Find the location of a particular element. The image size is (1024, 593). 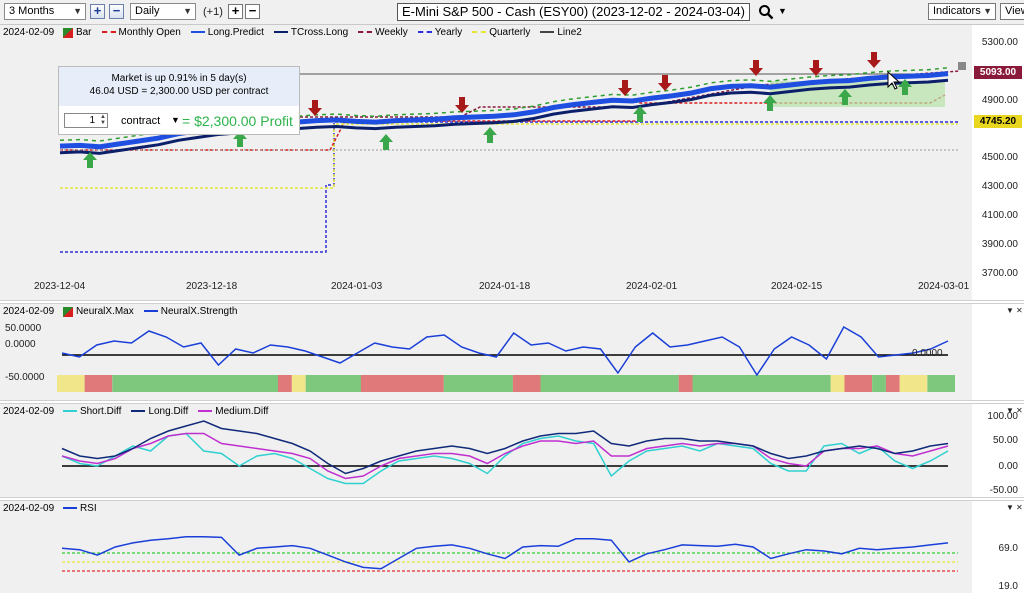

legend-label: RSI is located at coordinates (88, 508).